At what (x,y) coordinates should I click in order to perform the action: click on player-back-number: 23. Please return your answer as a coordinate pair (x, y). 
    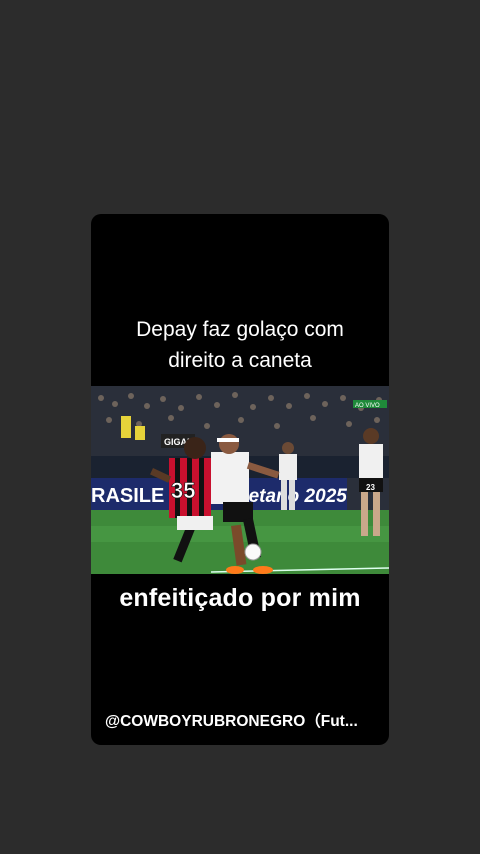
    Looking at the image, I should click on (370, 487).